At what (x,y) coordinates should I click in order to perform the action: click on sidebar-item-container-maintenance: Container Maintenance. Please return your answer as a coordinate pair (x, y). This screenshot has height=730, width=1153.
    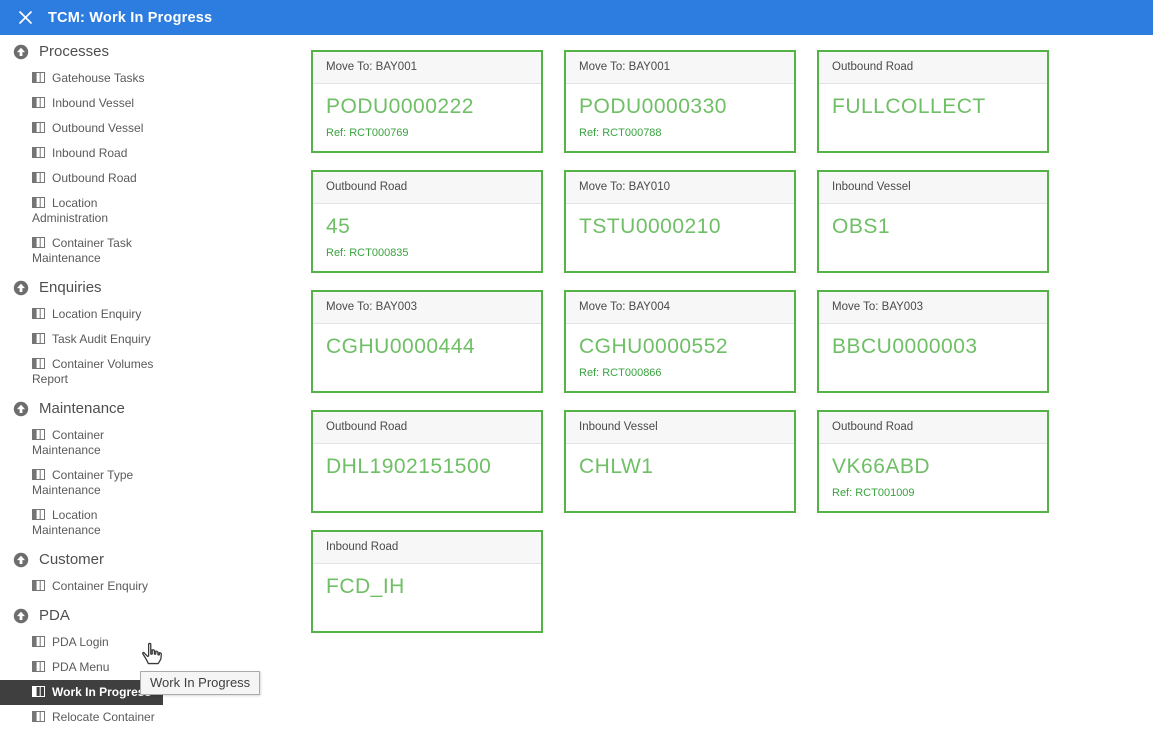
    Looking at the image, I should click on (90, 443).